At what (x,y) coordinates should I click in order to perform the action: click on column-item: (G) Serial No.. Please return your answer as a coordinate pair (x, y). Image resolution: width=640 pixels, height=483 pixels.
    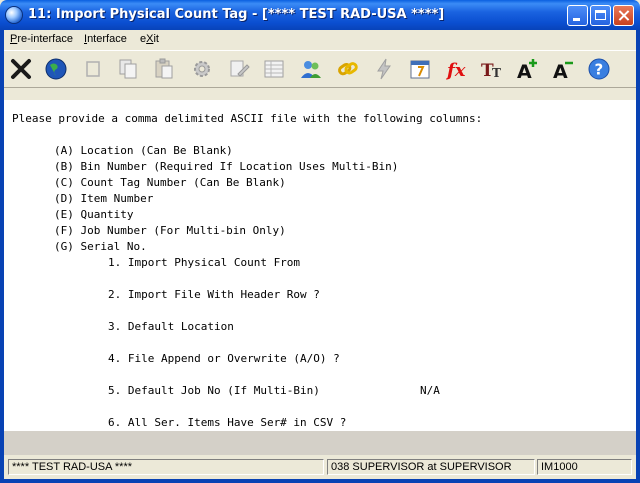
    Looking at the image, I should click on (100, 246).